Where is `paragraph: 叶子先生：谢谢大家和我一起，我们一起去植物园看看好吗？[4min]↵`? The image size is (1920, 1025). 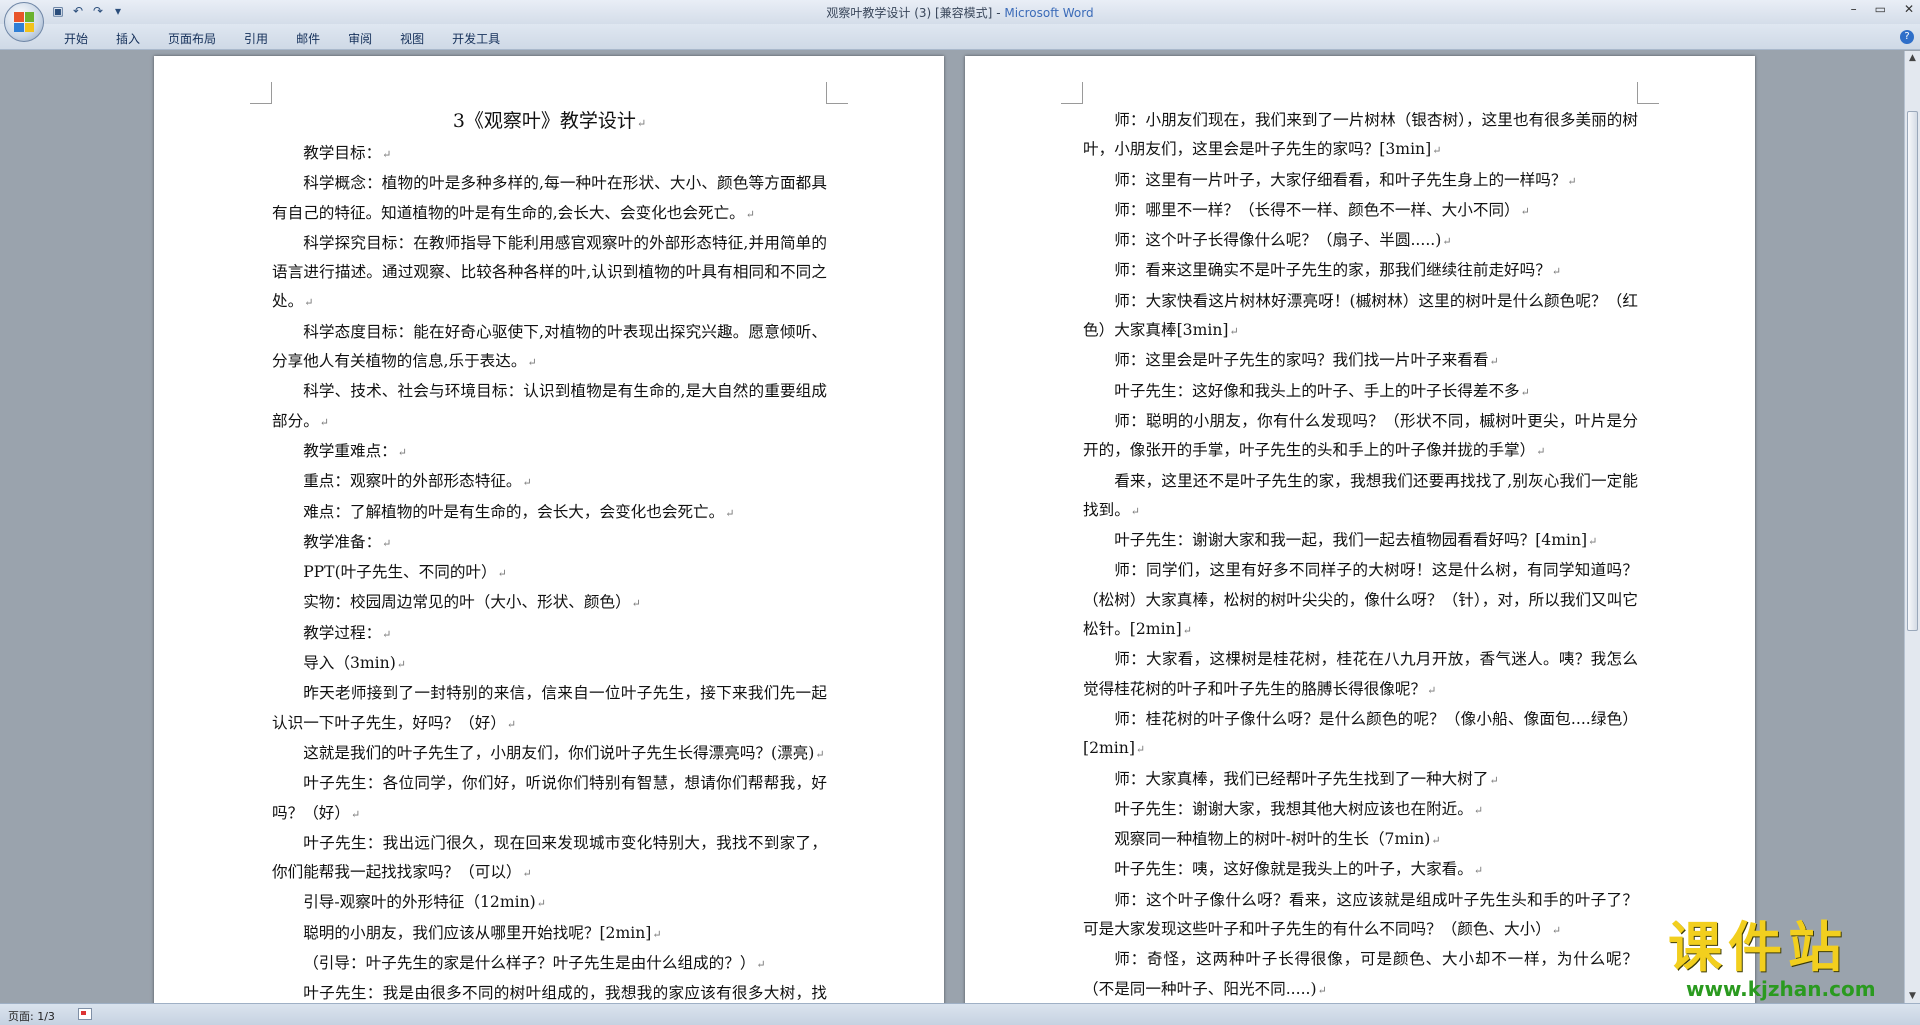 paragraph: 叶子先生：谢谢大家和我一起，我们一起去植物园看看好吗？[4min]↵ is located at coordinates (1356, 540).